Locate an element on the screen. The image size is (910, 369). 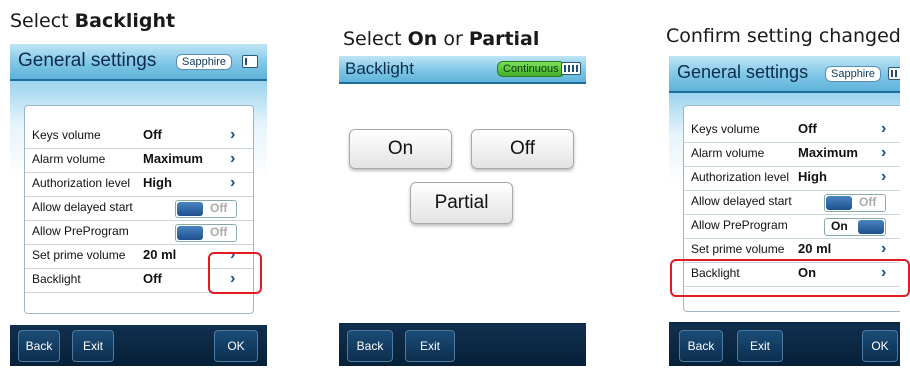
step3-caption: Confirm setting changed is located at coordinates (783, 36).